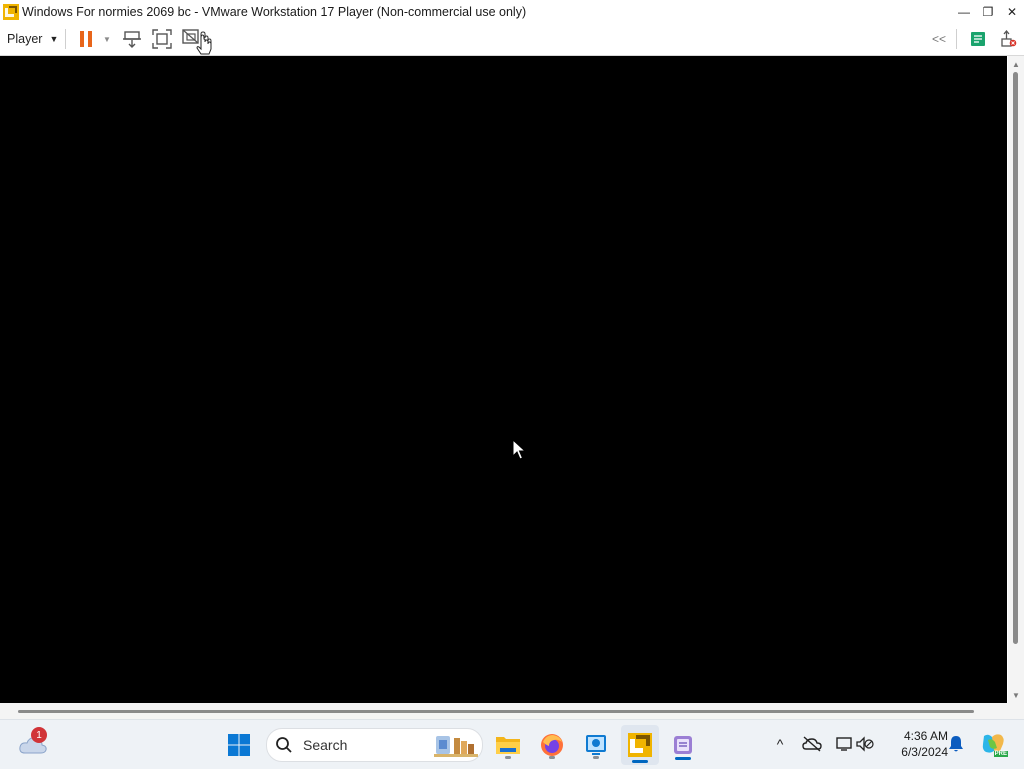 The width and height of the screenshot is (1024, 769). I want to click on volume-muted-icon, so click(865, 744).